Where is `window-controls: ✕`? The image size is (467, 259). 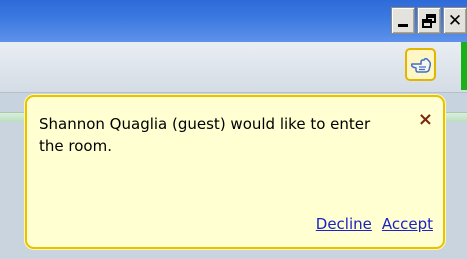
window-controls: ✕ is located at coordinates (429, 20).